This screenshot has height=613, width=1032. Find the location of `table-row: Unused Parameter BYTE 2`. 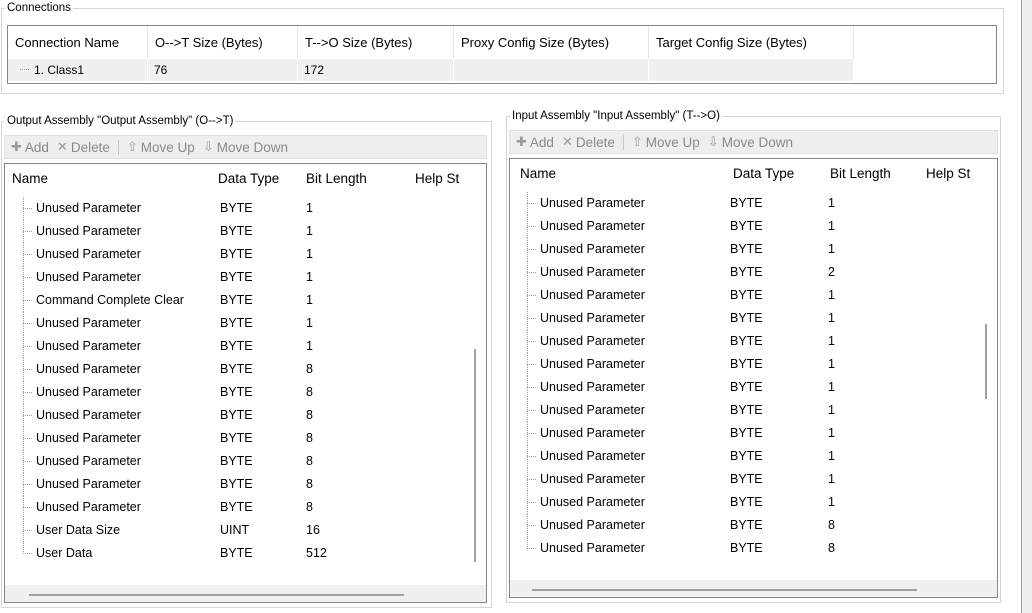

table-row: Unused Parameter BYTE 2 is located at coordinates (753, 272).